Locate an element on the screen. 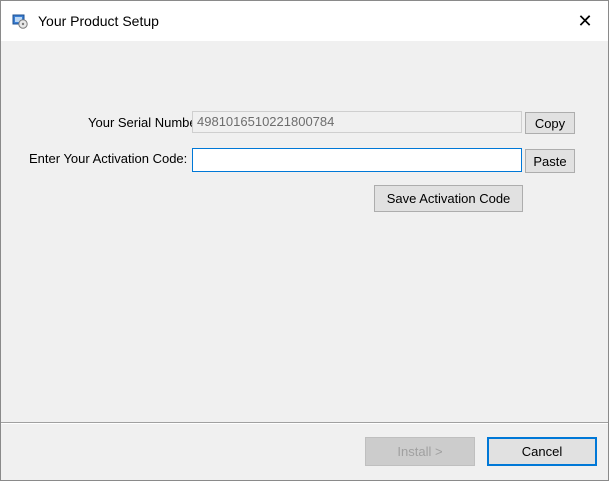  copy-button: Copy is located at coordinates (550, 123).